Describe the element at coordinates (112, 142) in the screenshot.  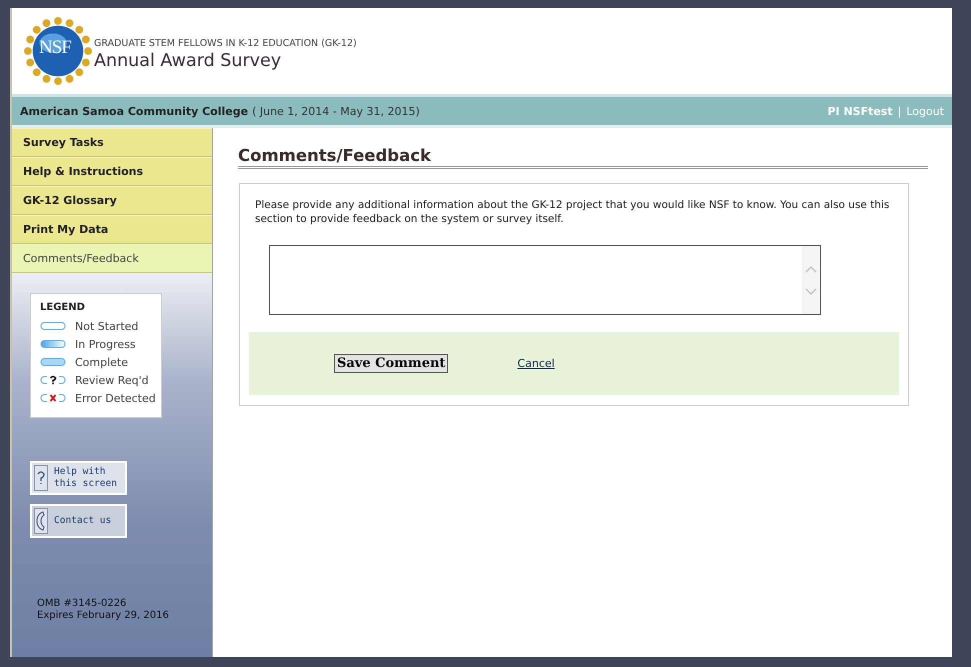
I see `nav-item: Survey Tasks` at that location.